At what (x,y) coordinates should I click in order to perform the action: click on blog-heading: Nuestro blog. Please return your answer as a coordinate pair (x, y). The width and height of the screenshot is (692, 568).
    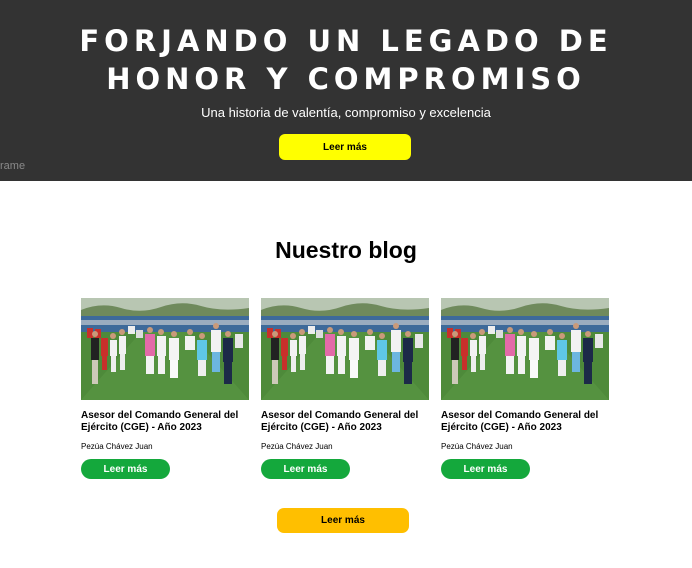
    Looking at the image, I should click on (346, 250).